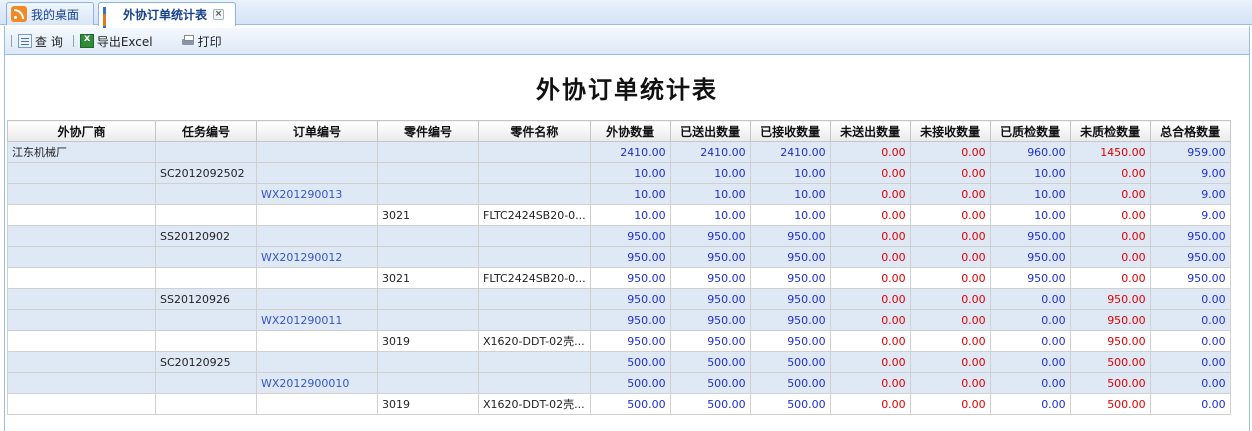 The height and width of the screenshot is (431, 1252). What do you see at coordinates (710, 131) in the screenshot?
I see `column-header: 已送出数量` at bounding box center [710, 131].